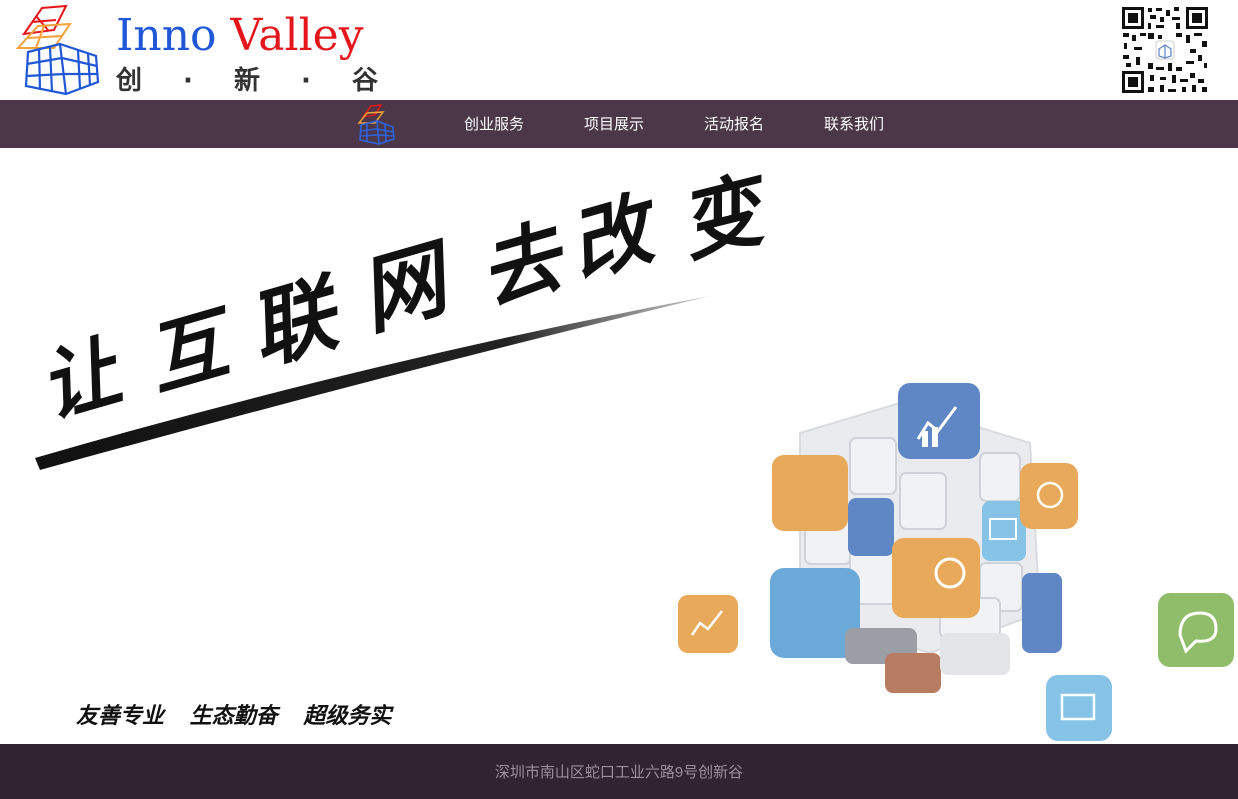  I want to click on floating-cube-lightblue, so click(1079, 708).